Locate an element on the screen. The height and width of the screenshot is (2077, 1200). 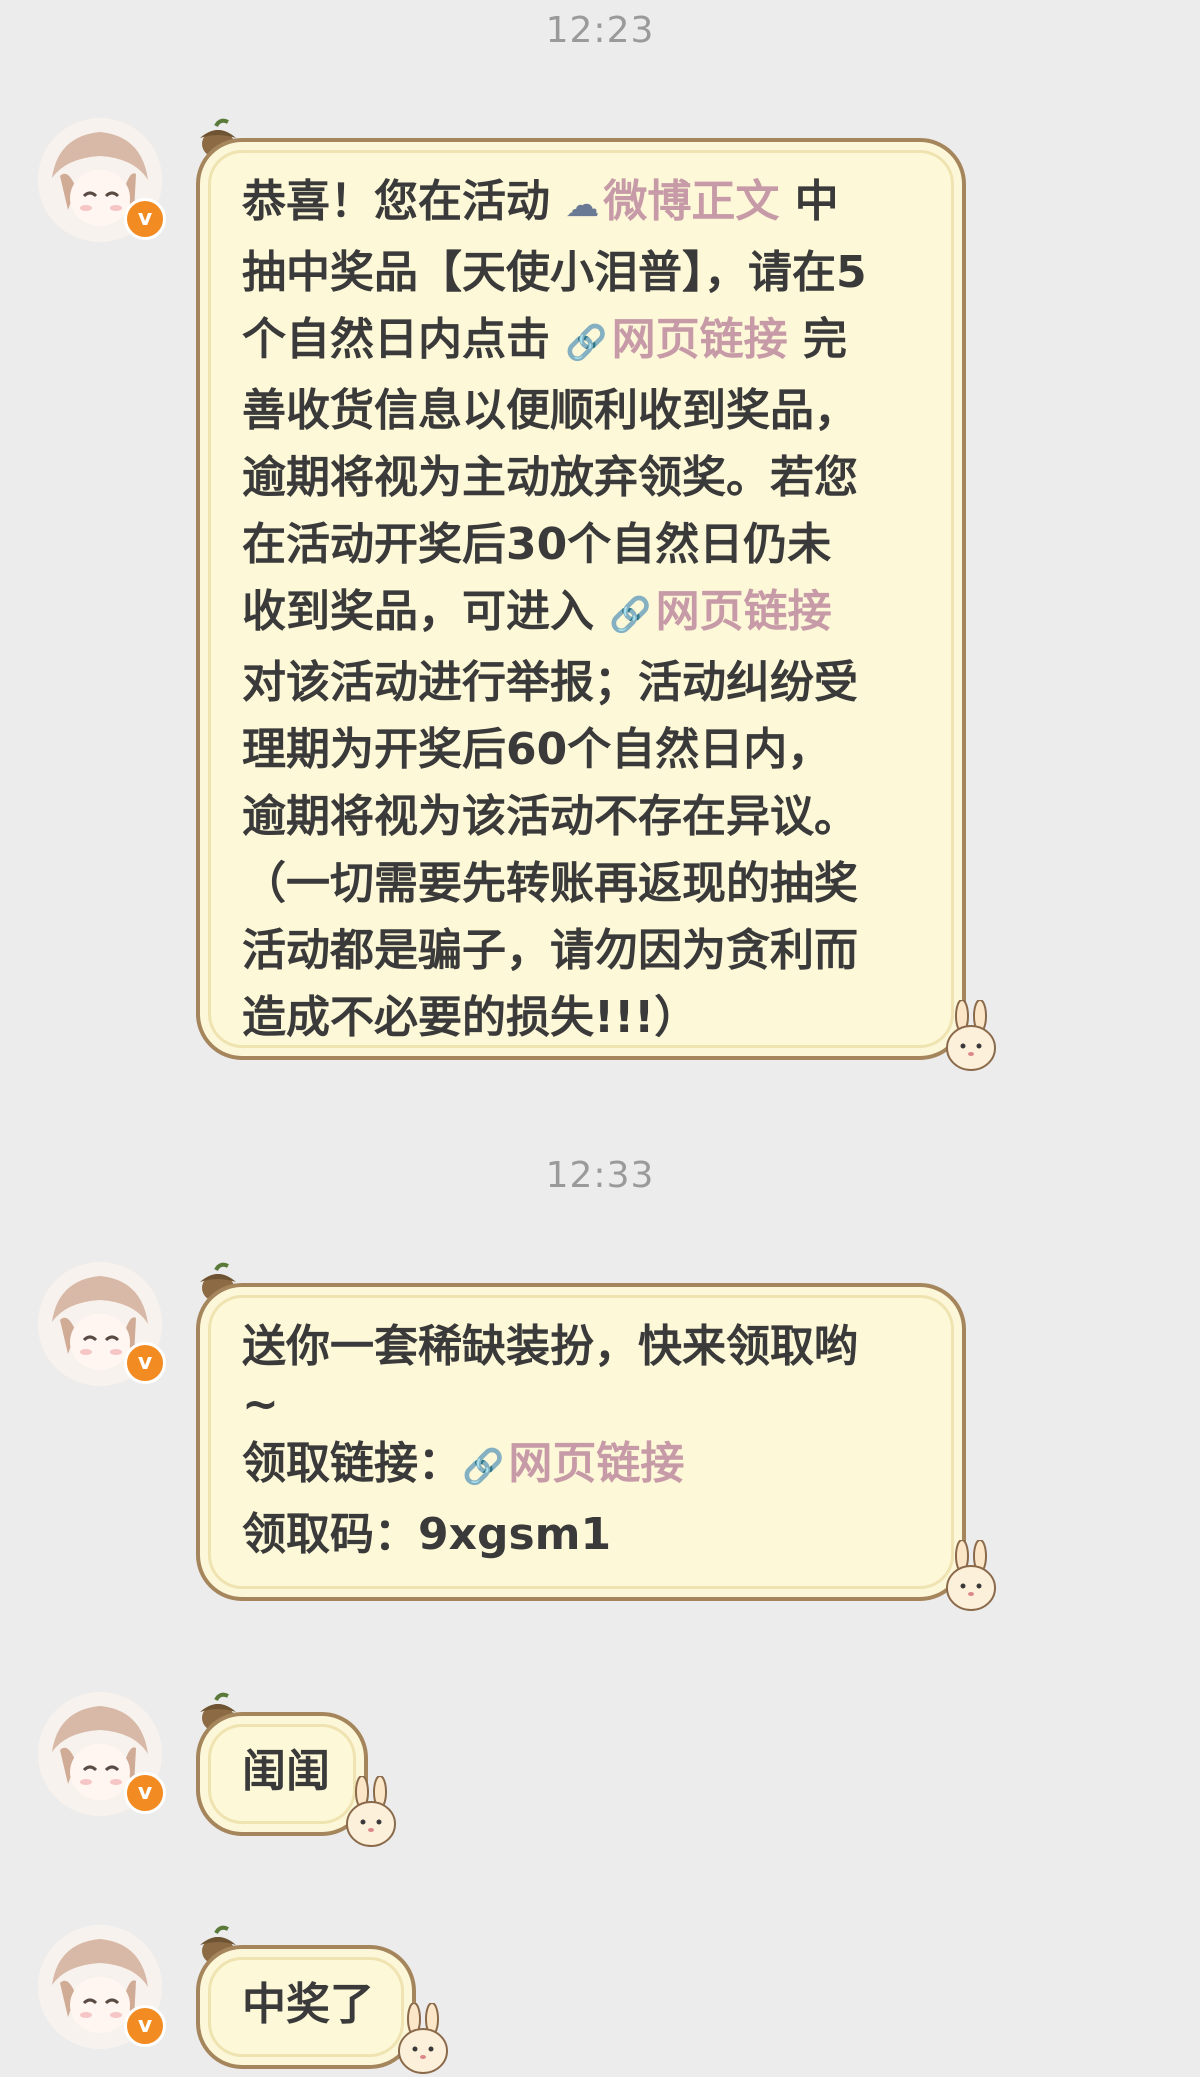
message-line: 逾期将视为主动放弃领奖。若您 is located at coordinates (550, 477).